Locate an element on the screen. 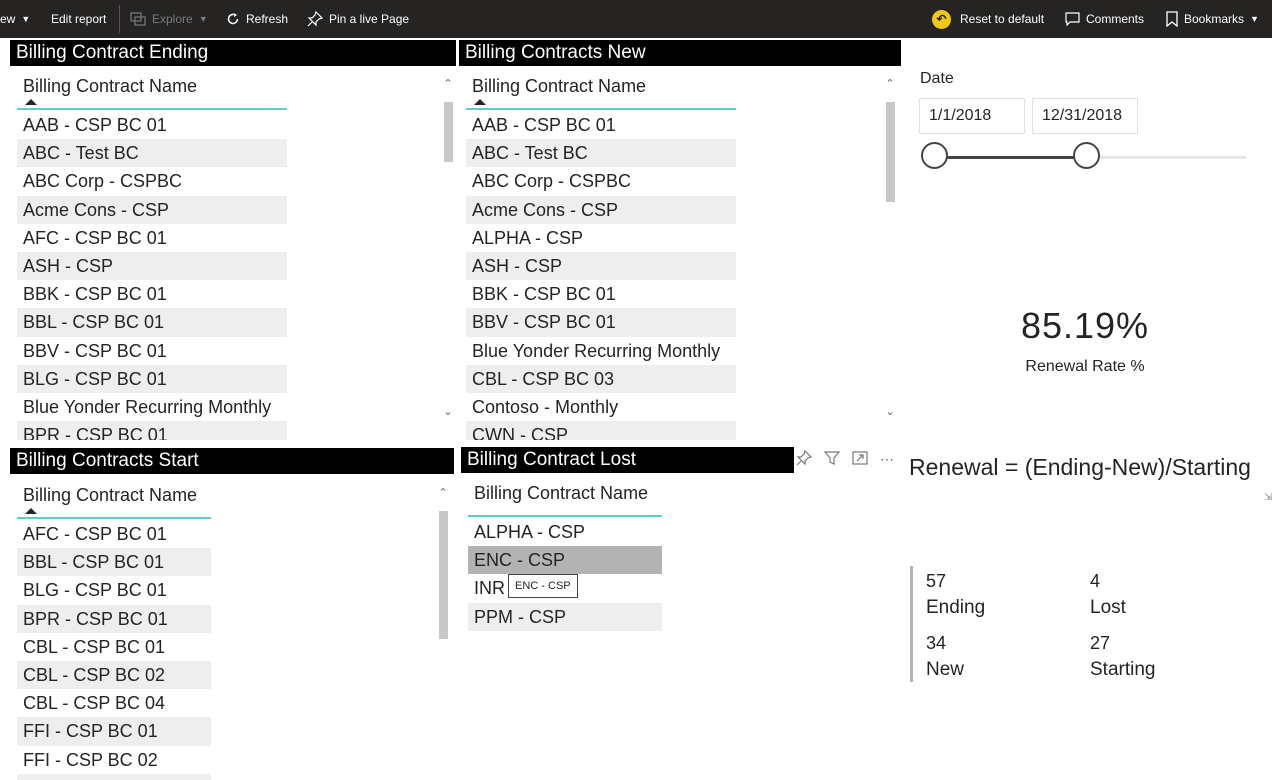 The height and width of the screenshot is (780, 1272). table-row: CBL - CSP BC 04 is located at coordinates (114, 703).